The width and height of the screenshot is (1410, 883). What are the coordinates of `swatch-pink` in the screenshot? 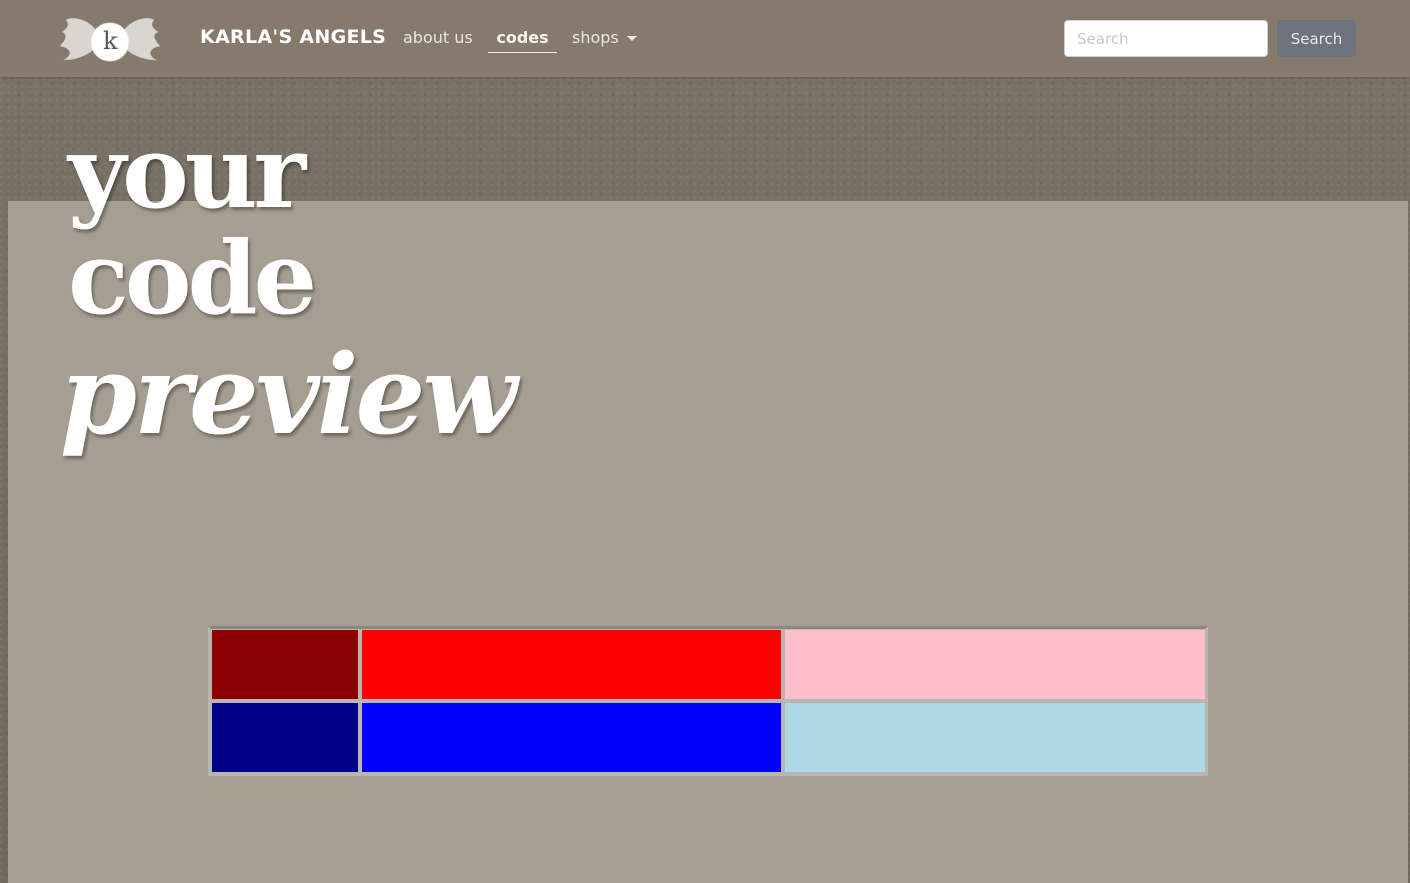 It's located at (995, 664).